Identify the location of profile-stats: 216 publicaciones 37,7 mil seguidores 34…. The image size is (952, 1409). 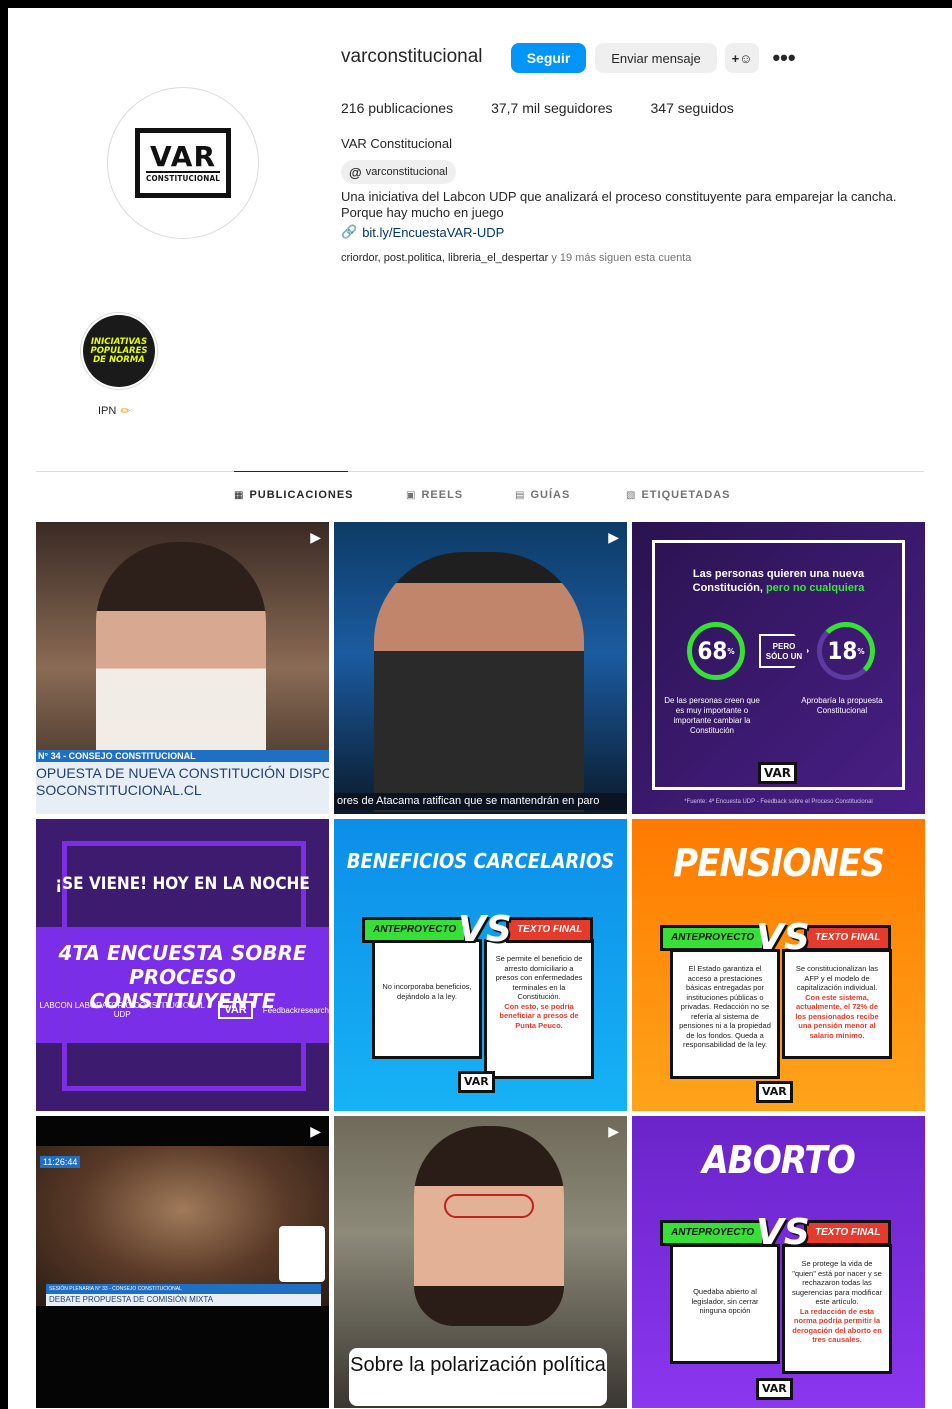
(537, 108).